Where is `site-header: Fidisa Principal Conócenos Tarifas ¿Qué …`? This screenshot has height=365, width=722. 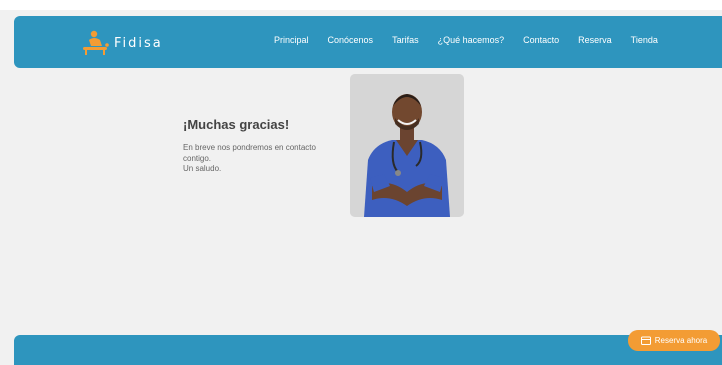 site-header: Fidisa Principal Conócenos Tarifas ¿Qué … is located at coordinates (368, 42).